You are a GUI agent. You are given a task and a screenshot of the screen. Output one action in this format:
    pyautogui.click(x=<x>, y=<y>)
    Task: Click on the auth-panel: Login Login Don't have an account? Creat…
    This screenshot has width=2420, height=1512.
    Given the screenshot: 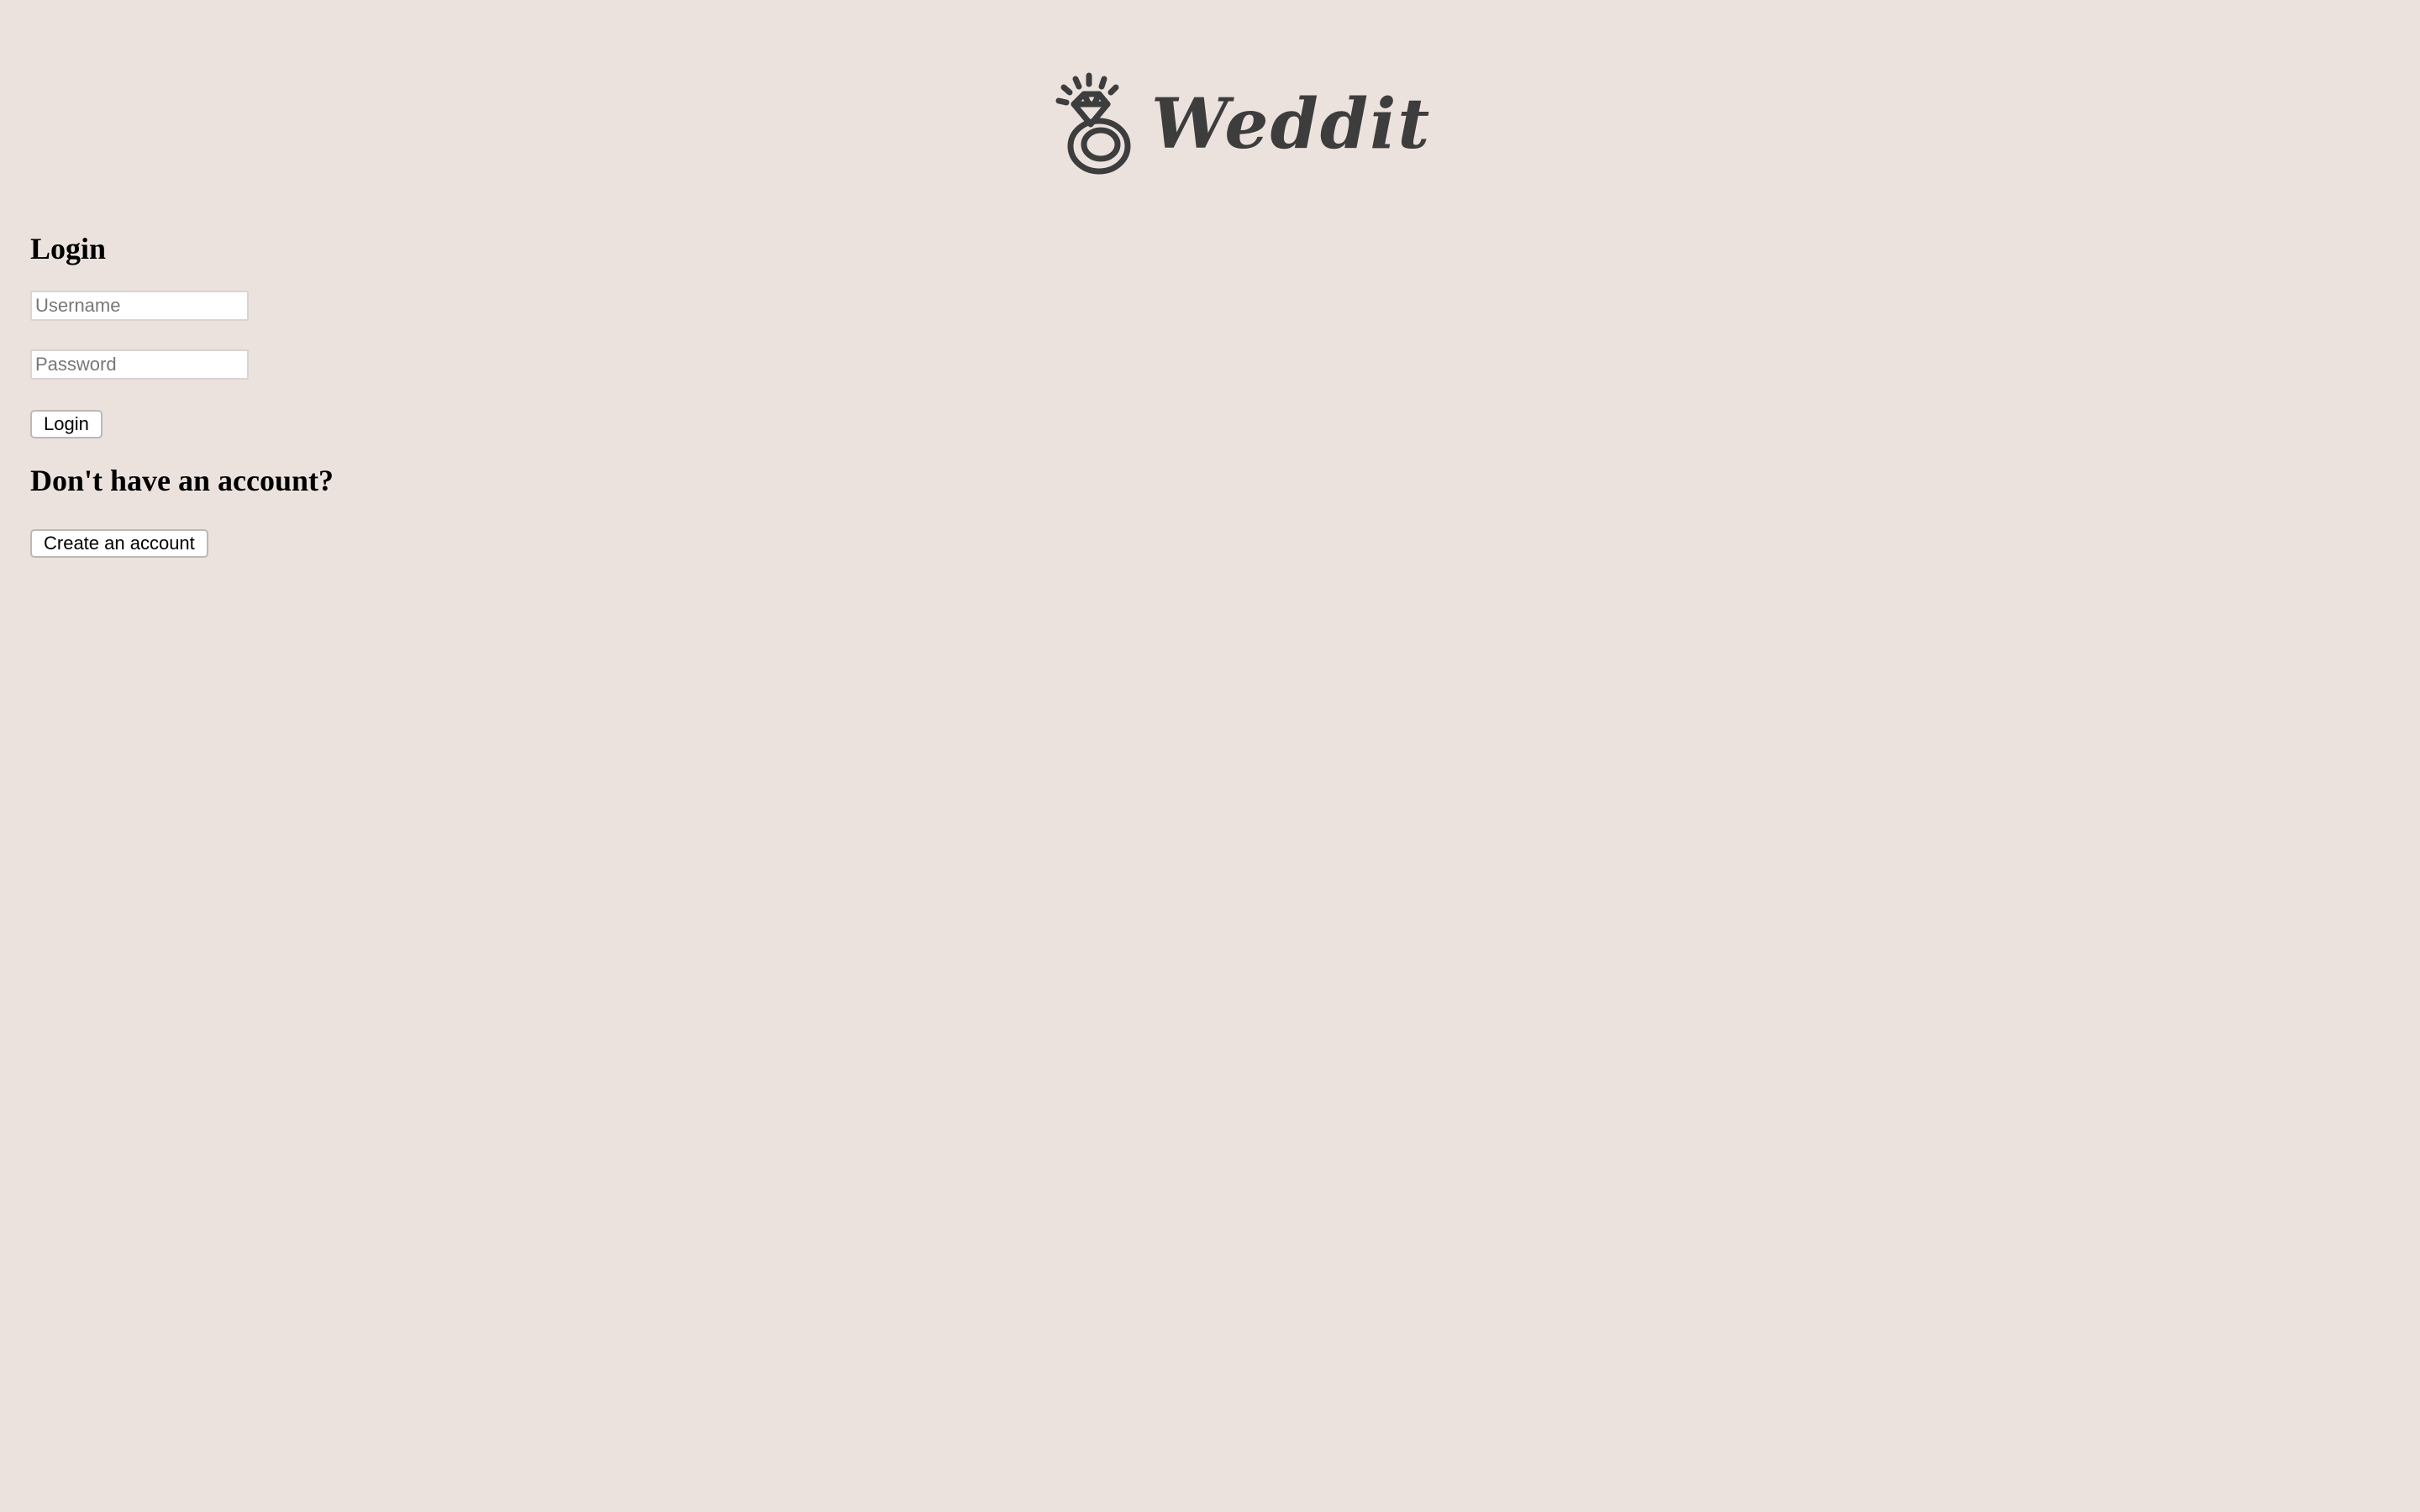 What is the action you would take?
    pyautogui.click(x=366, y=389)
    